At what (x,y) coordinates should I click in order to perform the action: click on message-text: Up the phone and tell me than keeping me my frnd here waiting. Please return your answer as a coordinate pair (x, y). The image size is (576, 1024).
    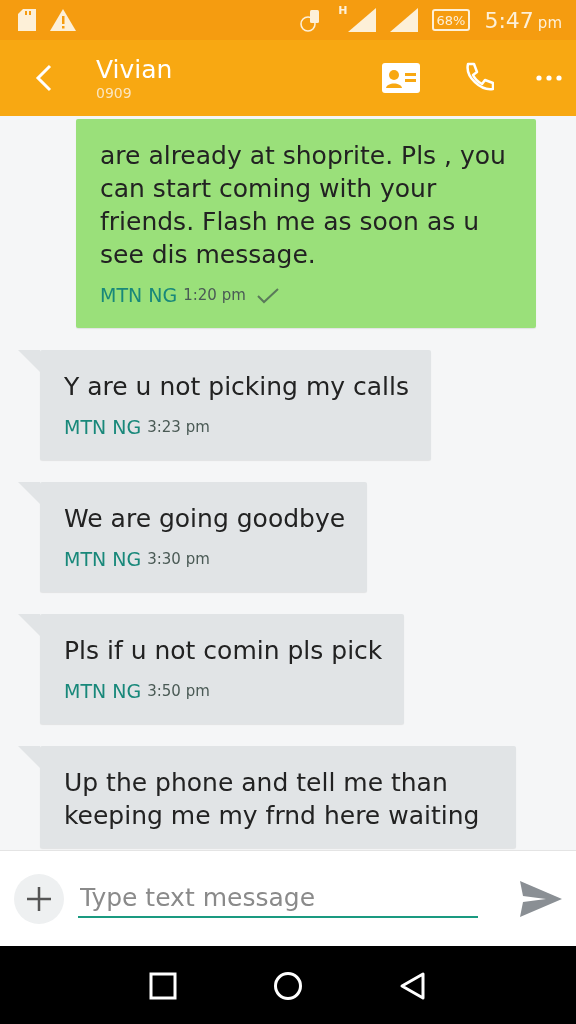
    Looking at the image, I should click on (272, 799).